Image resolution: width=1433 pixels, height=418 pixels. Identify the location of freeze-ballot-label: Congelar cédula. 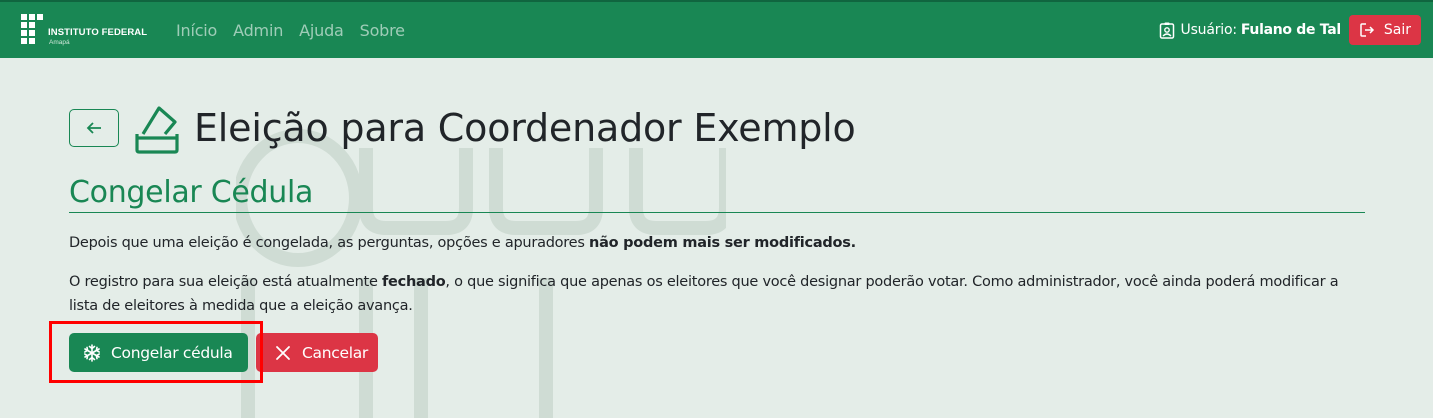
(172, 352).